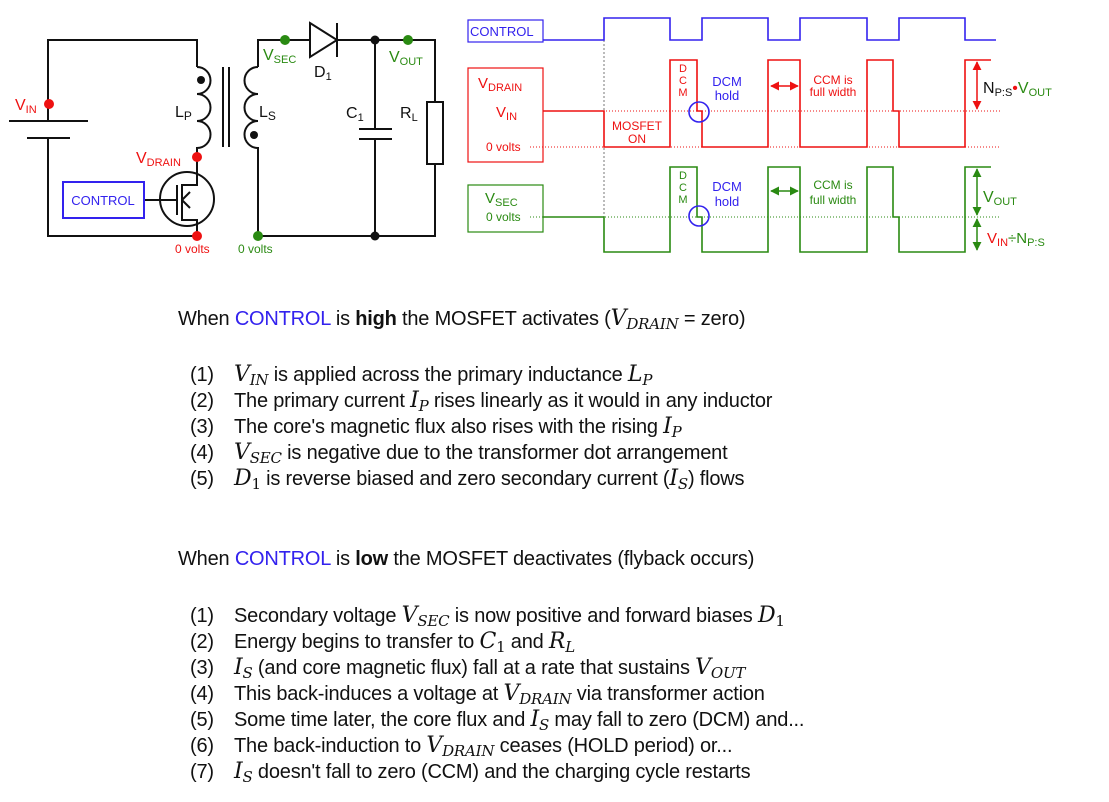  Describe the element at coordinates (1017, 89) in the screenshot. I see `np-vout-label: NP:S•VOUT` at that location.